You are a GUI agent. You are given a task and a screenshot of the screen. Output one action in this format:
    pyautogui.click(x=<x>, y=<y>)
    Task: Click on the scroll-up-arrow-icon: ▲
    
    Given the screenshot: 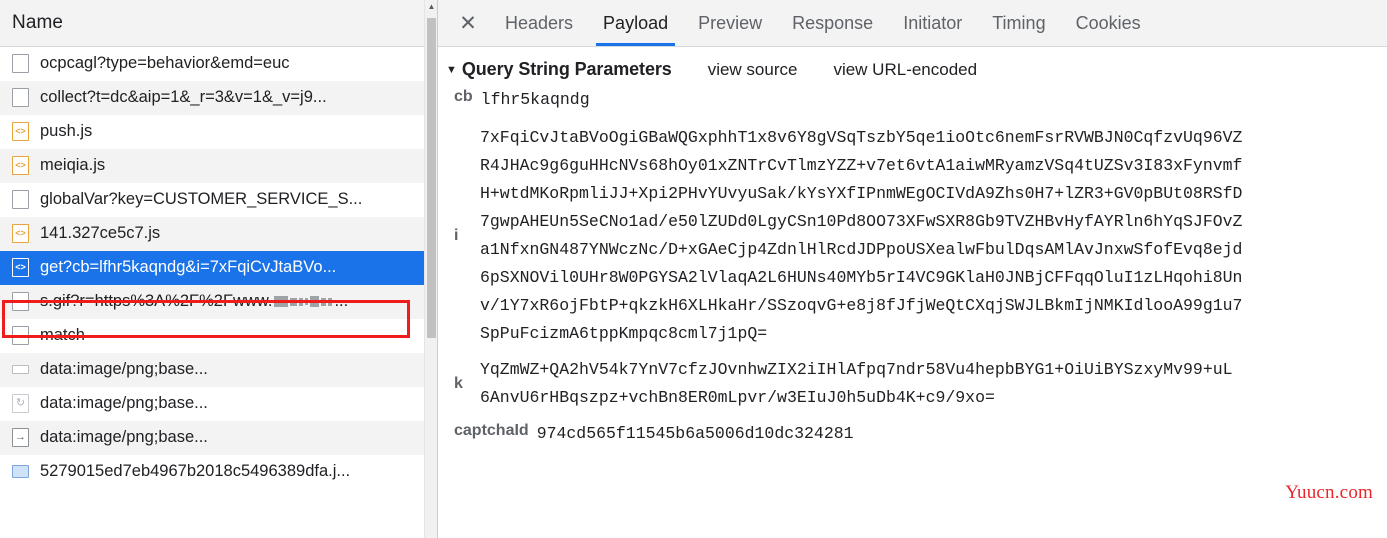 What is the action you would take?
    pyautogui.click(x=431, y=6)
    